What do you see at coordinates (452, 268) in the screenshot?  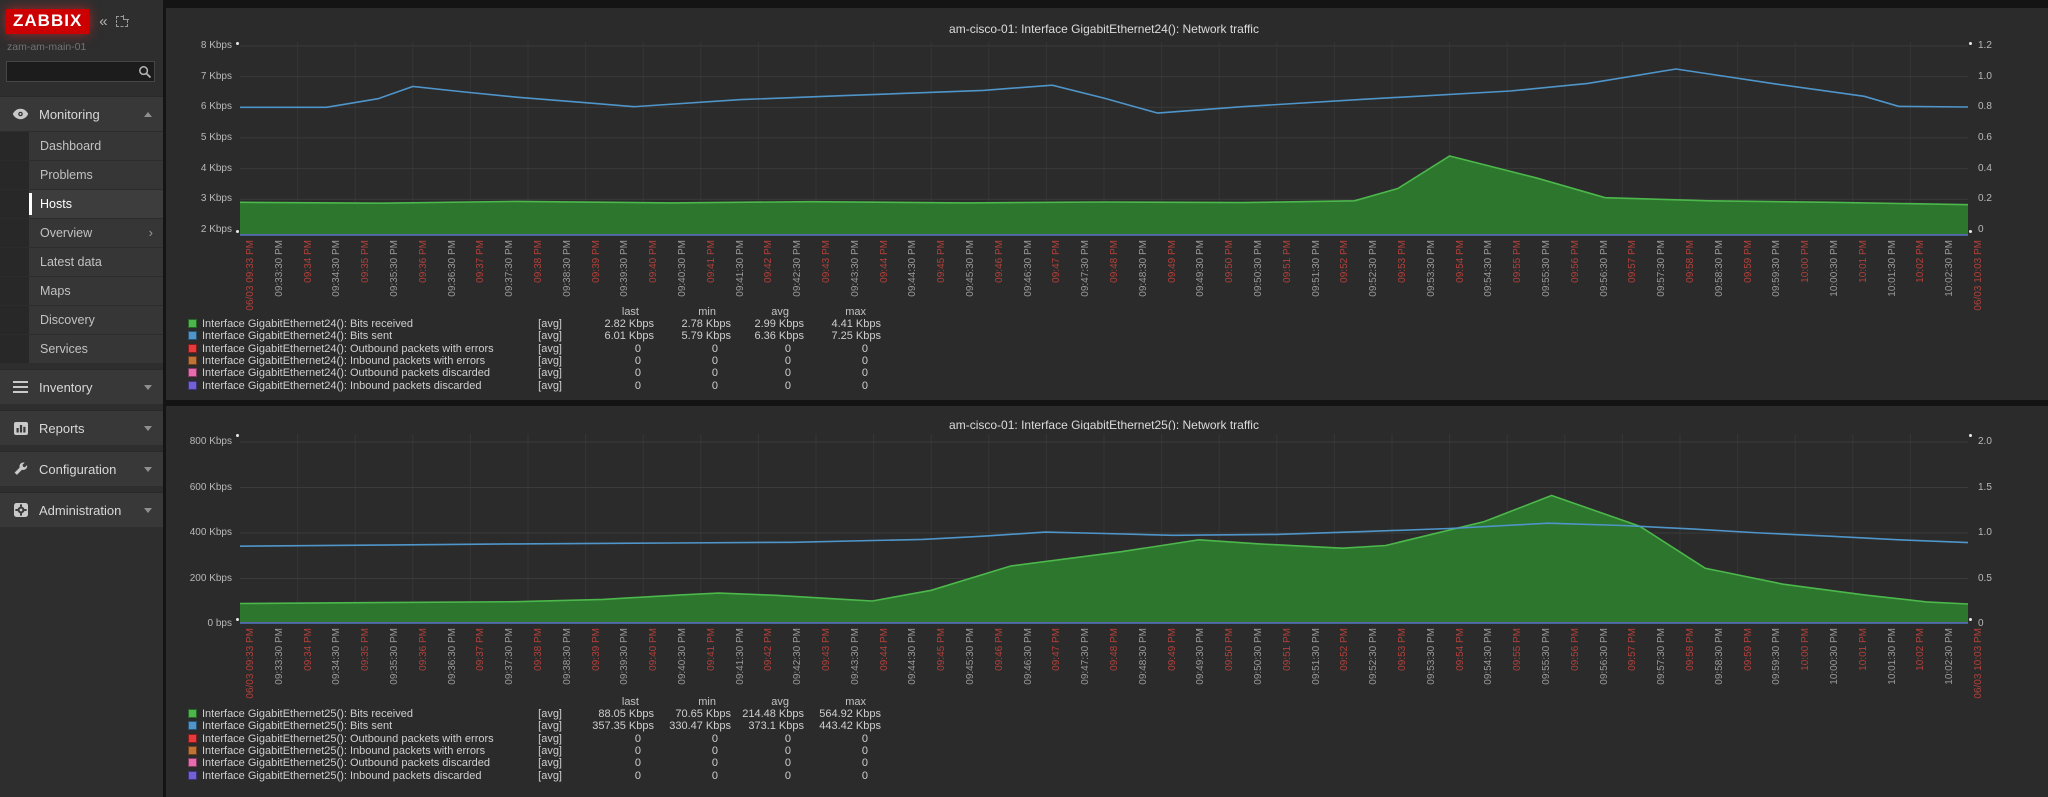 I see `x-axis-label: 09:36:30 PM` at bounding box center [452, 268].